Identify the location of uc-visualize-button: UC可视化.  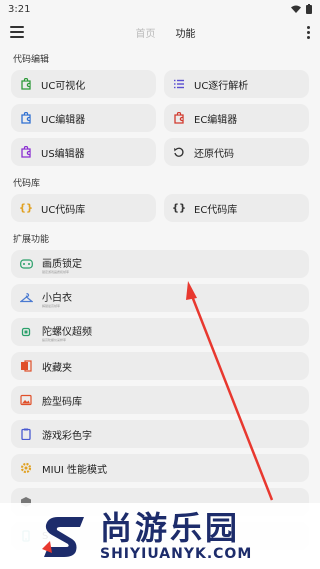
(83, 84).